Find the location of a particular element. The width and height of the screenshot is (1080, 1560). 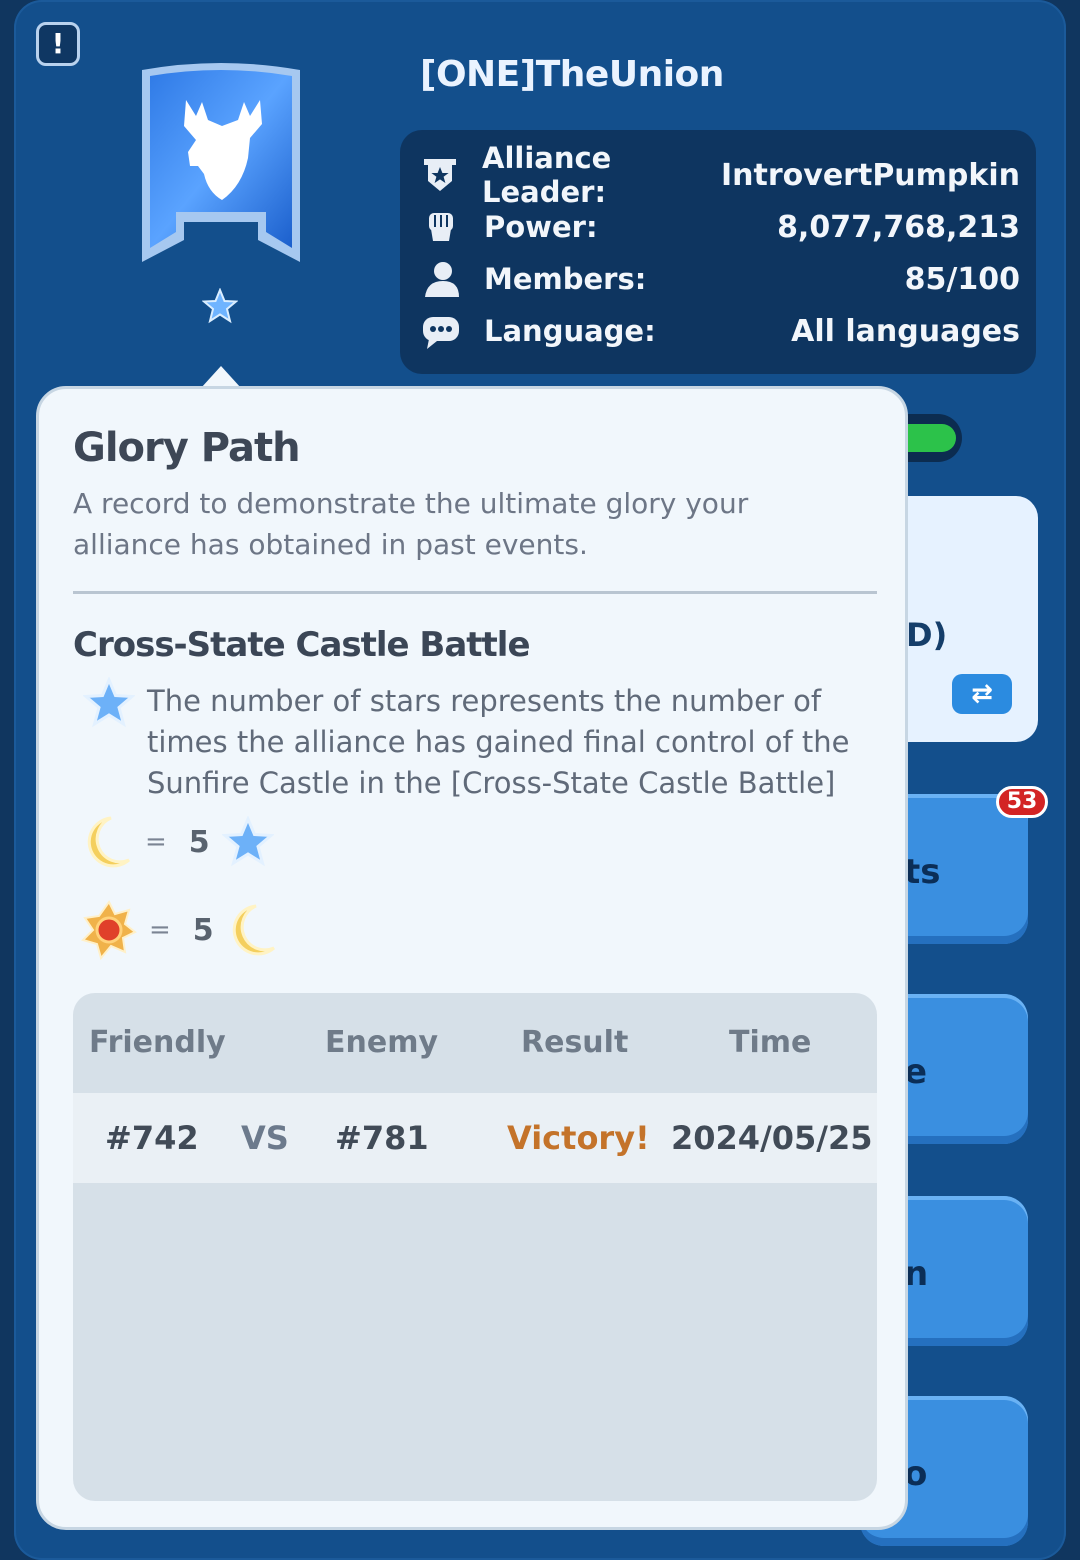

divider is located at coordinates (475, 592).